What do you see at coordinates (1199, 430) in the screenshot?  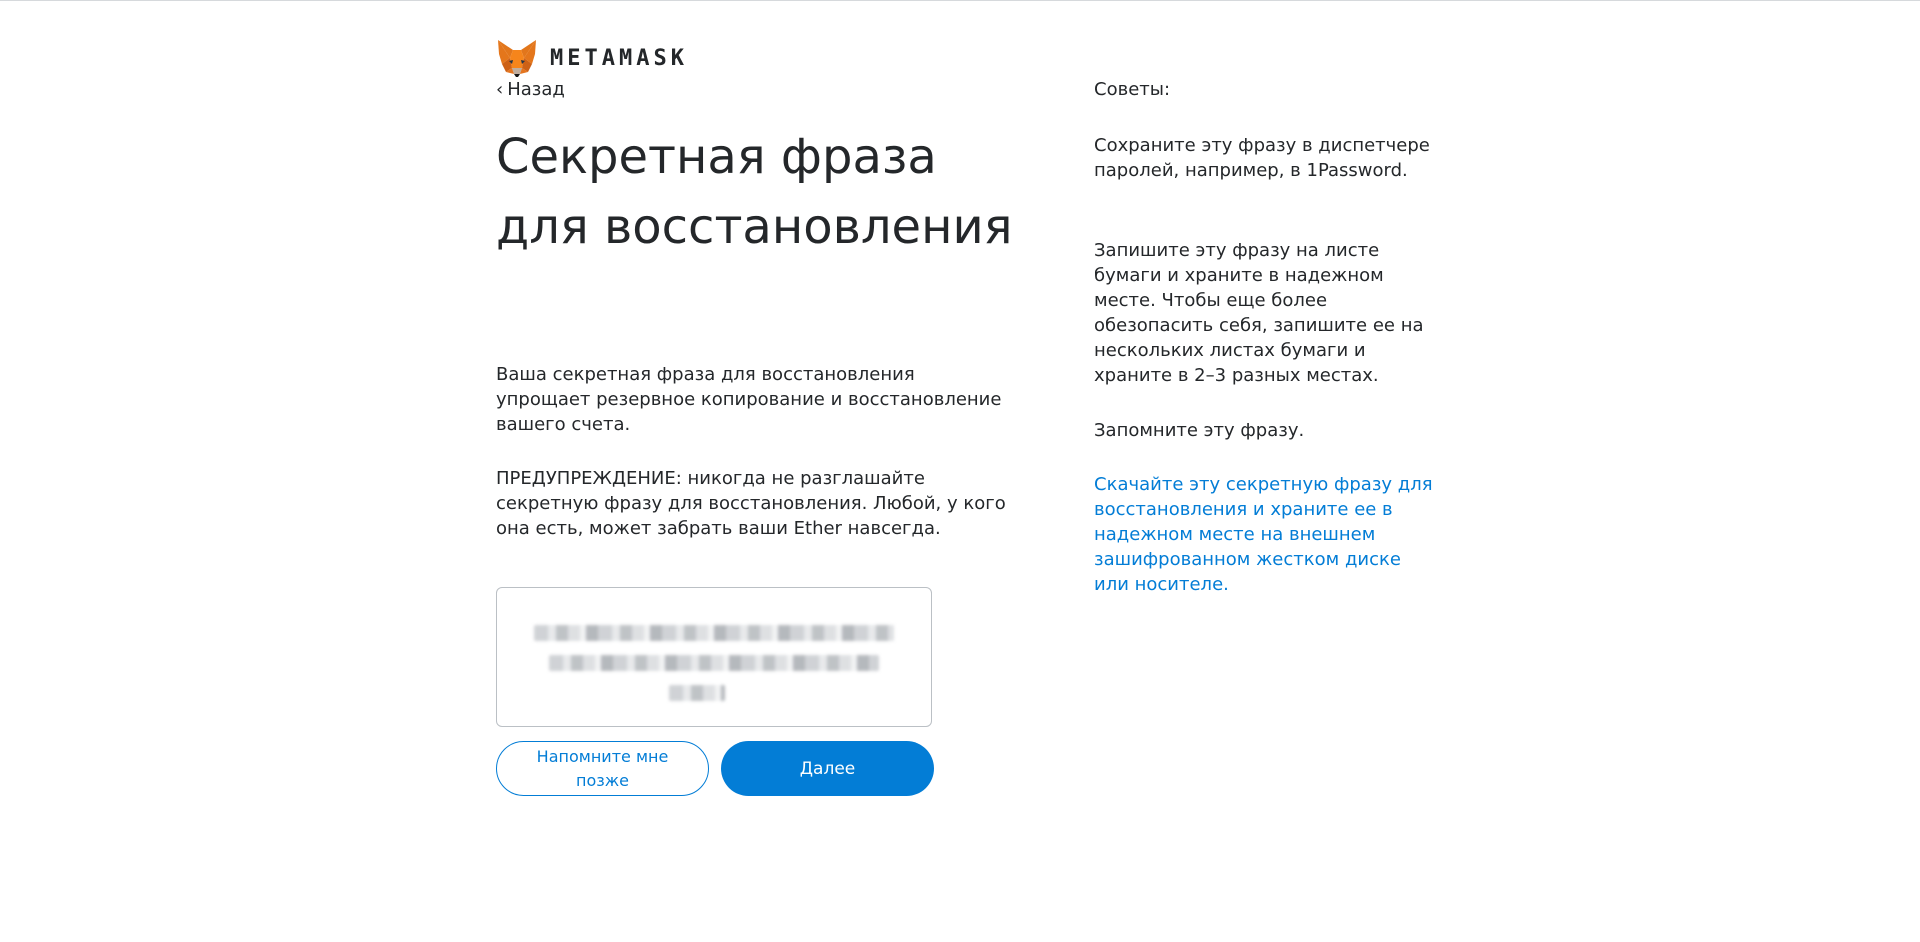 I see `tip-memorize: Запомните эту фразу.` at bounding box center [1199, 430].